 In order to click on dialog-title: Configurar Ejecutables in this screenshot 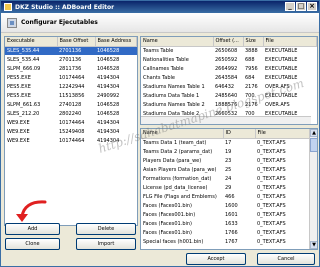, I will do `click(59, 22)`.